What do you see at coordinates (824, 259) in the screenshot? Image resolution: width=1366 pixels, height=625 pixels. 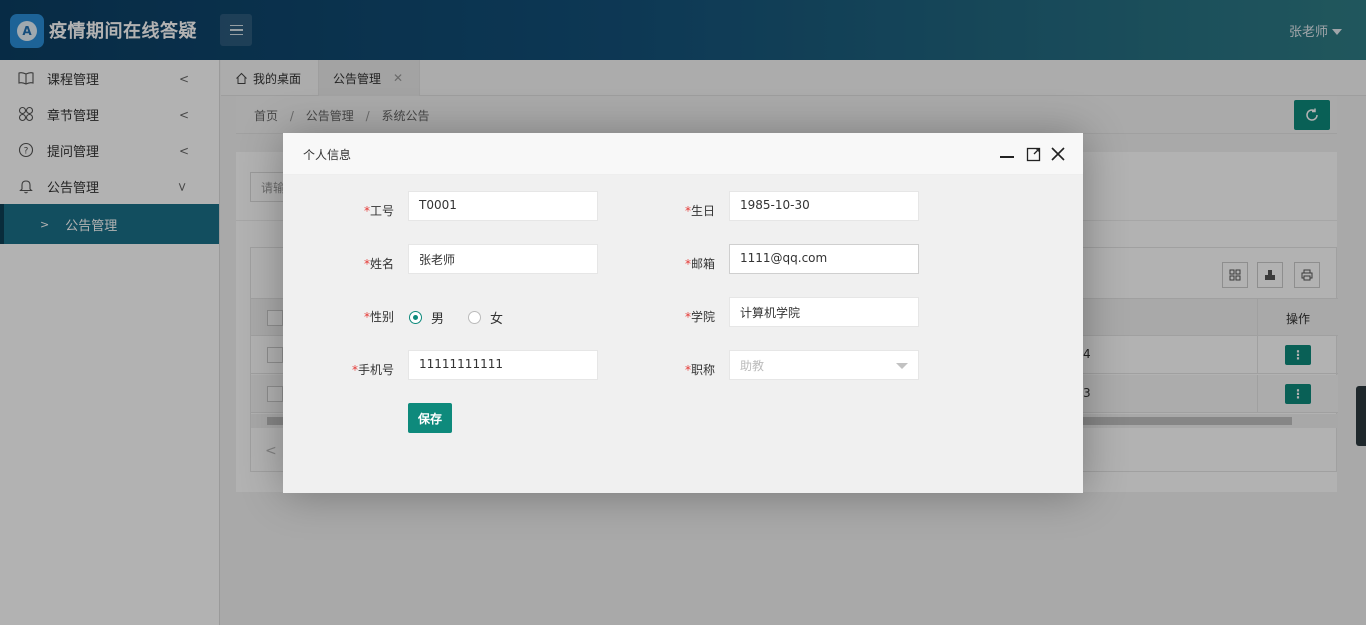 I see `email-field: 1111@qq.com` at bounding box center [824, 259].